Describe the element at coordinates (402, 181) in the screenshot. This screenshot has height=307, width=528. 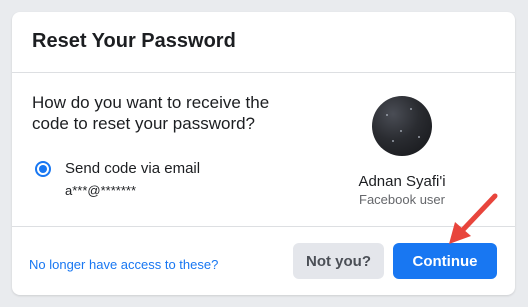
I see `user-name: Adnan Syafi'i` at that location.